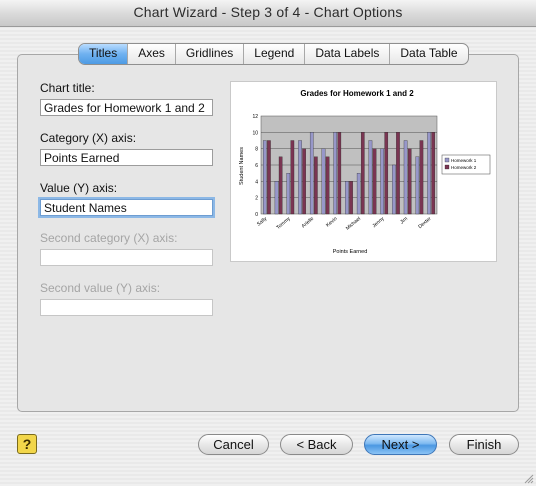 This screenshot has height=486, width=536. Describe the element at coordinates (126, 107) in the screenshot. I see `chart-title-field: Grades for Homework 1 and 2` at that location.